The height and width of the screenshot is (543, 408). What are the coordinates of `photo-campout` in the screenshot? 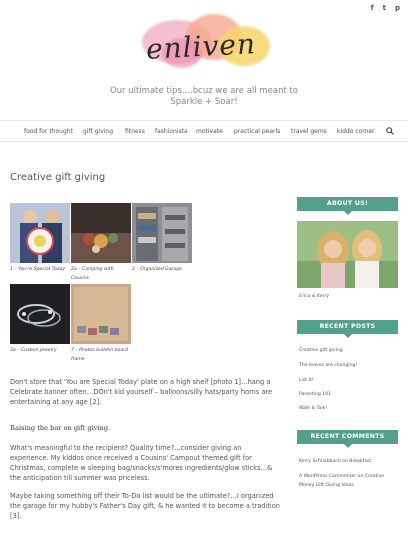 It's located at (101, 233).